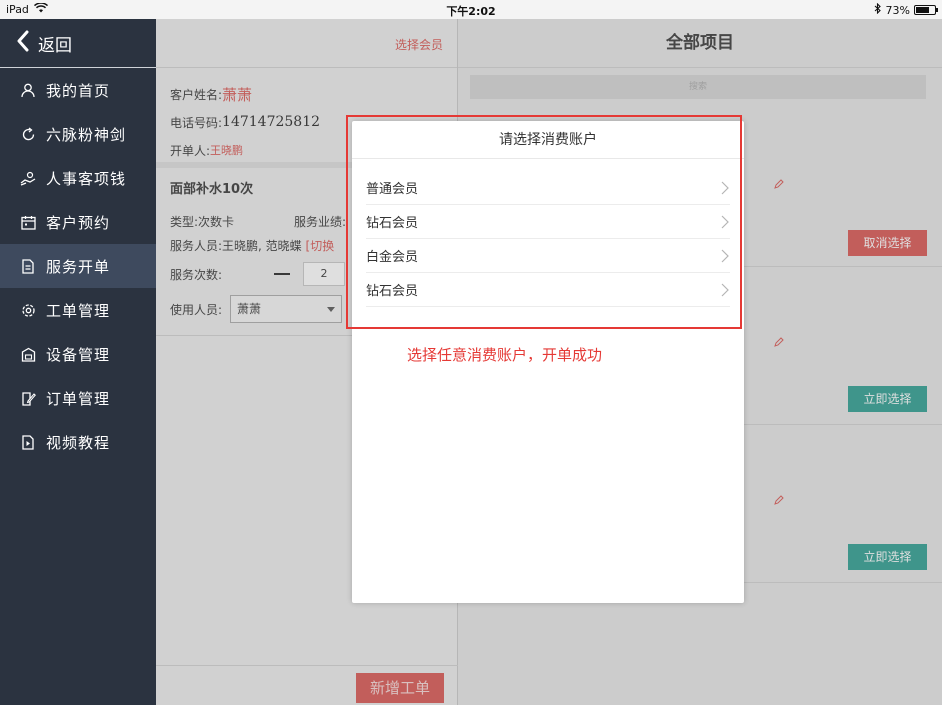  I want to click on battery-icon, so click(926, 10).